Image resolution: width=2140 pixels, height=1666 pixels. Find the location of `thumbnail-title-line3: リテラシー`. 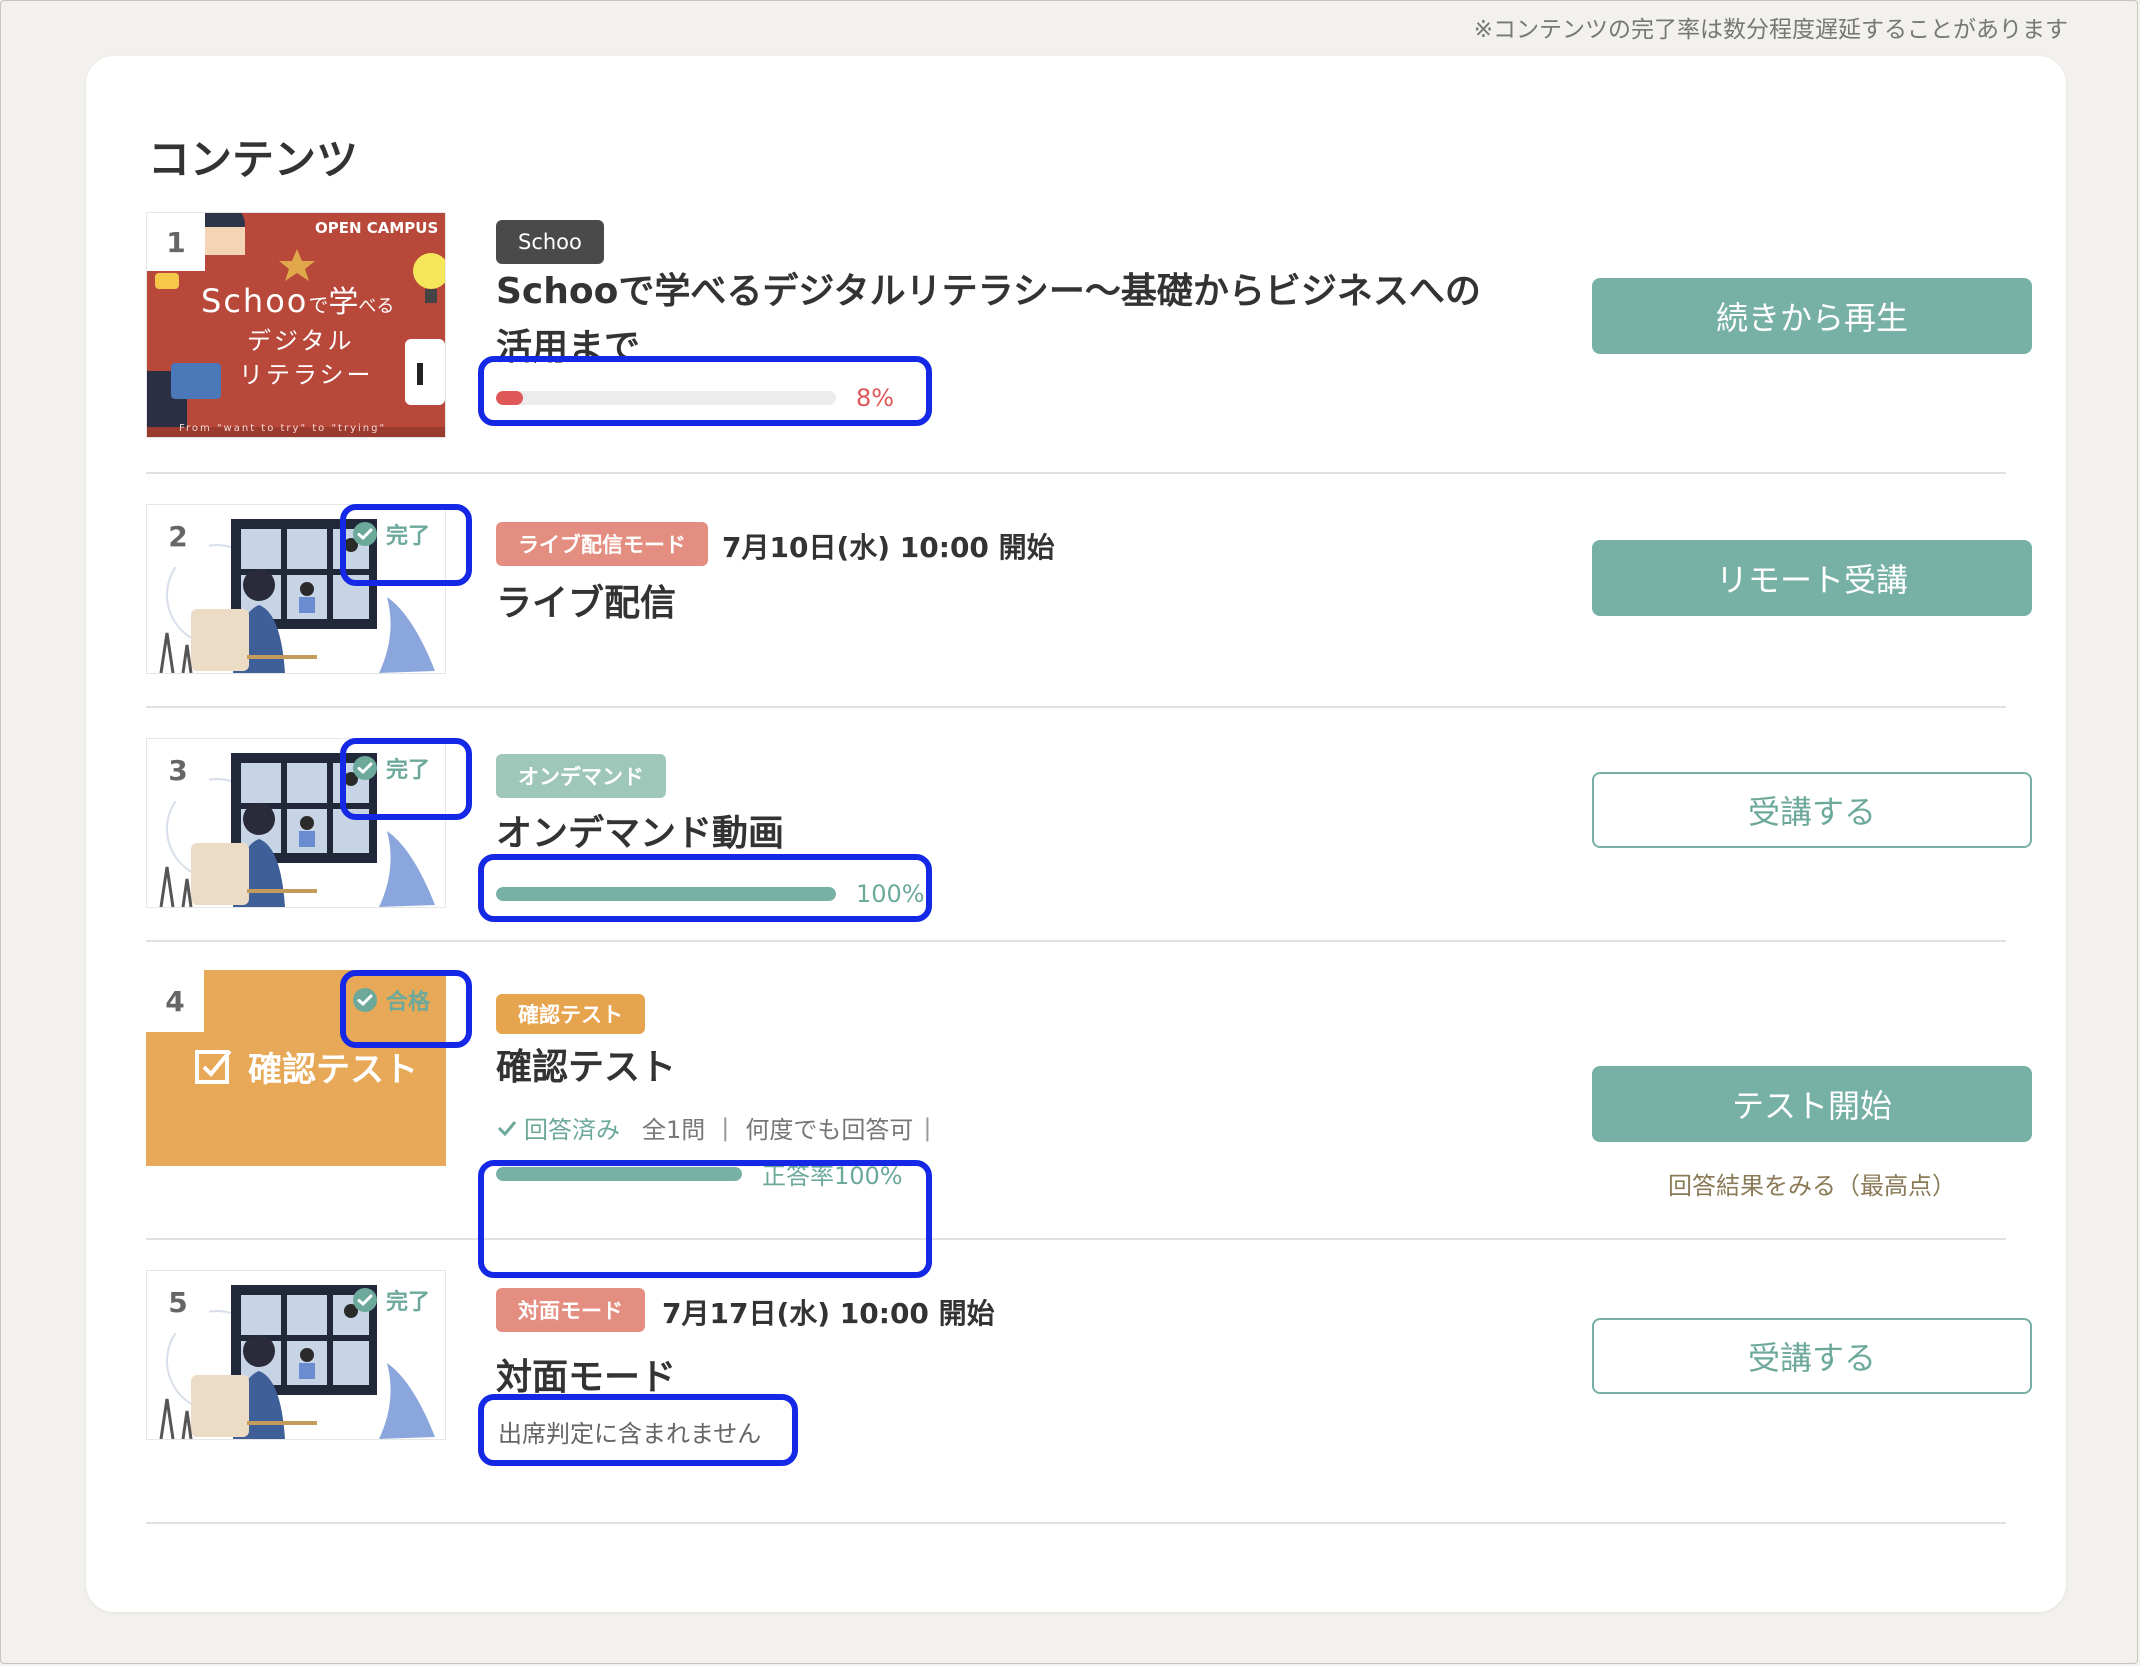

thumbnail-title-line3: リテラシー is located at coordinates (306, 375).